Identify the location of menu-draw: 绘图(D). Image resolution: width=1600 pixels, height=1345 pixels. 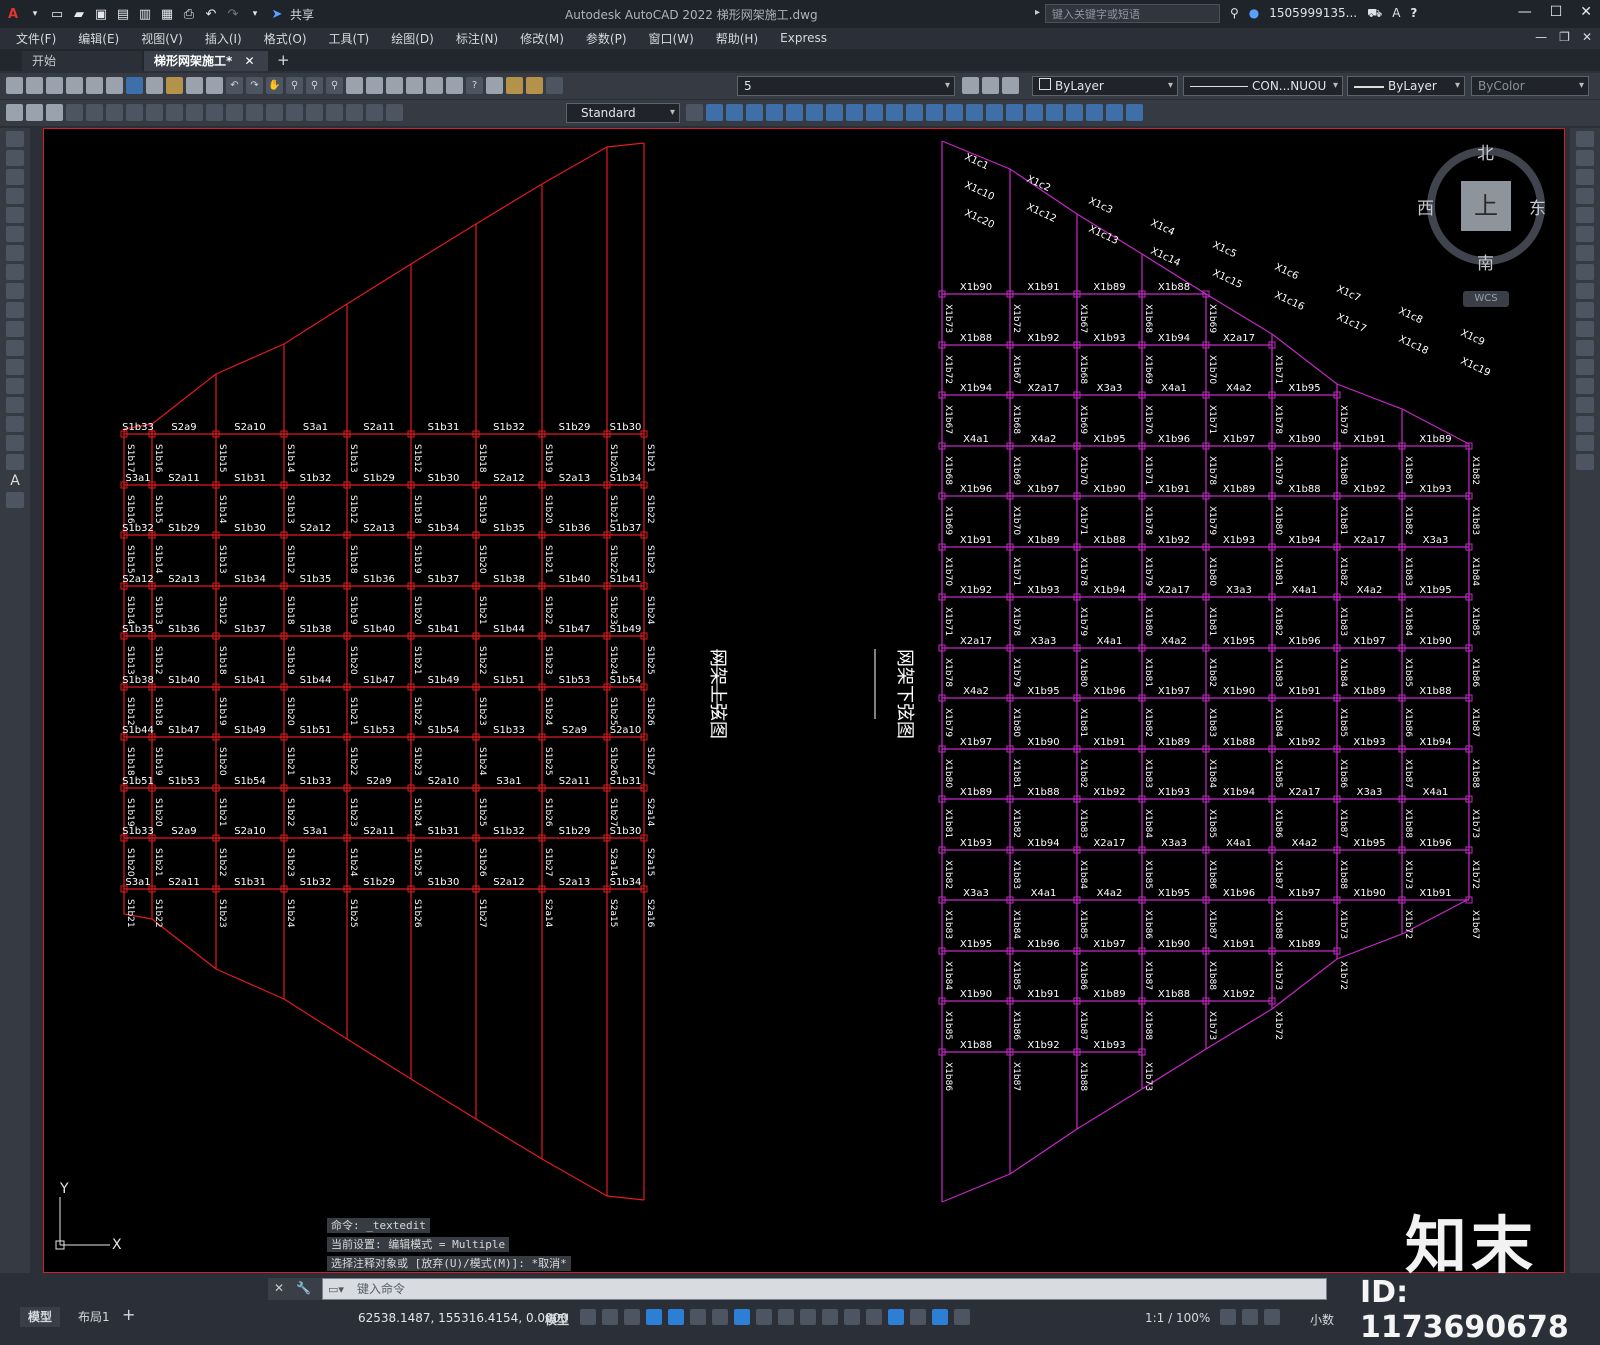
(412, 38).